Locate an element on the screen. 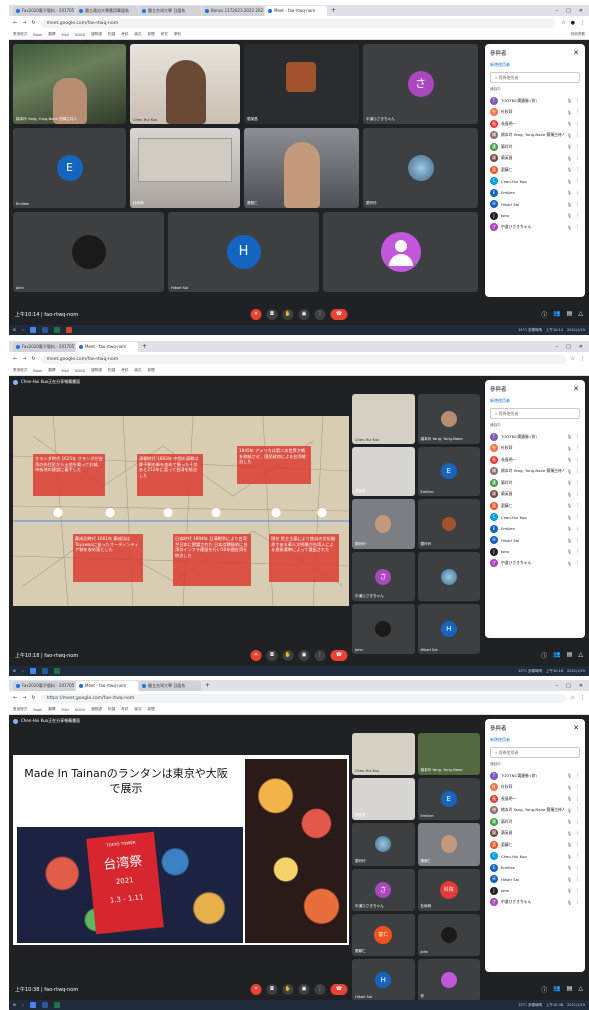  reload-icon: ↻ is located at coordinates (33, 359).